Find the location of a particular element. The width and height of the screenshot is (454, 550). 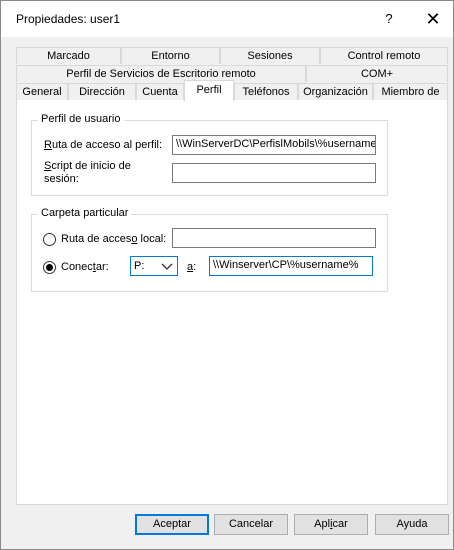

local-path-radio is located at coordinates (49, 239).